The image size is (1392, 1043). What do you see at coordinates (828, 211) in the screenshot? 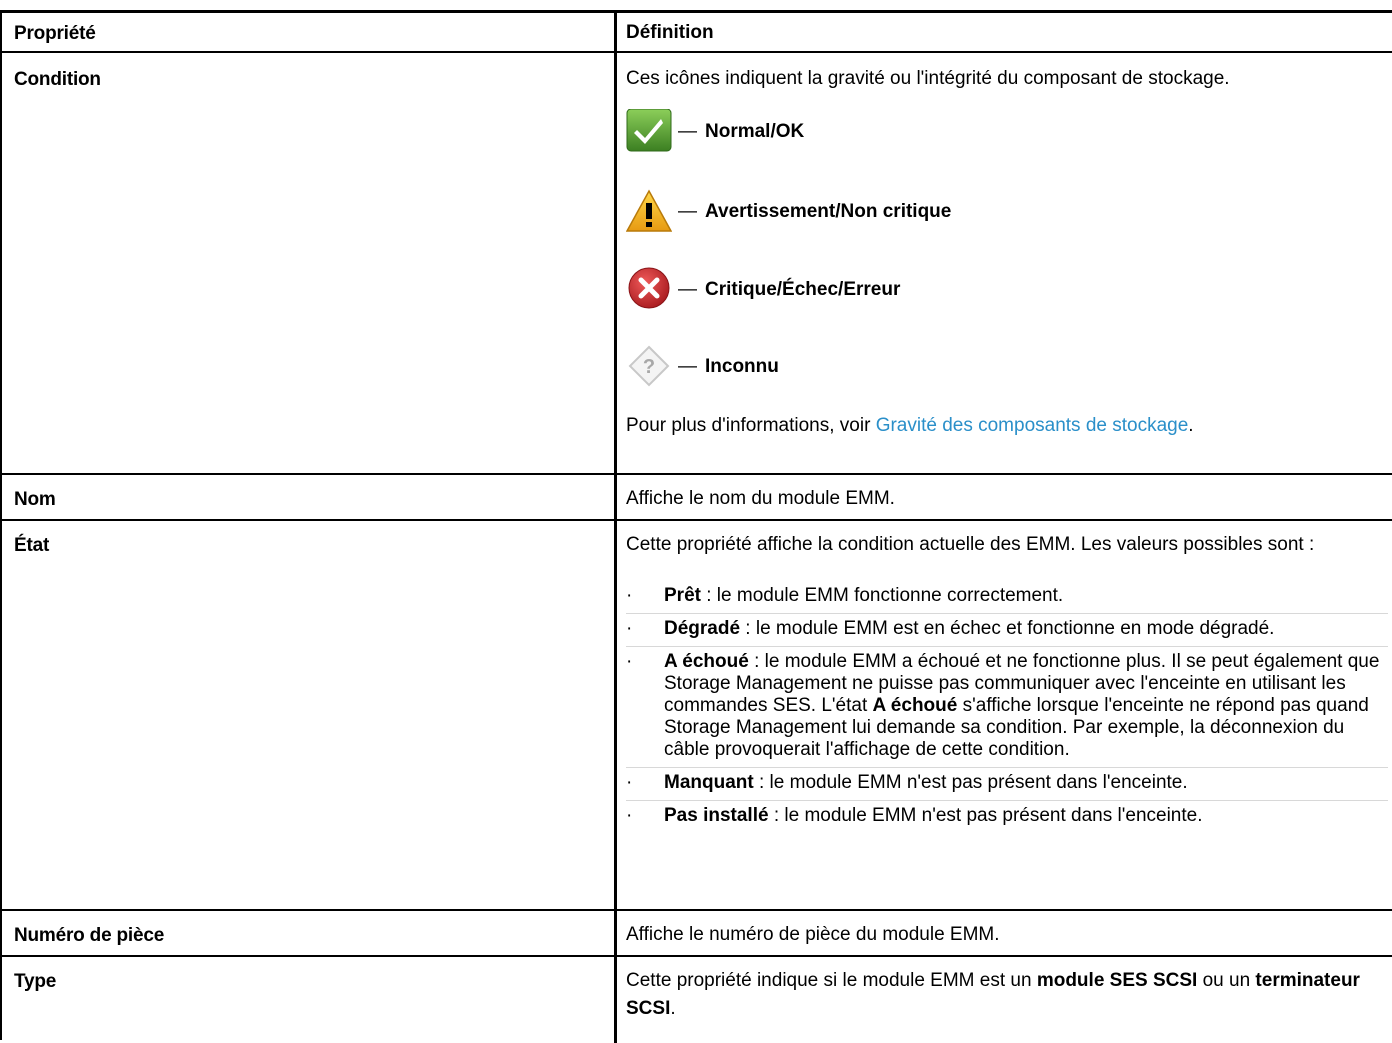
I see `status-label-warning: Avertissement/Non critique` at bounding box center [828, 211].